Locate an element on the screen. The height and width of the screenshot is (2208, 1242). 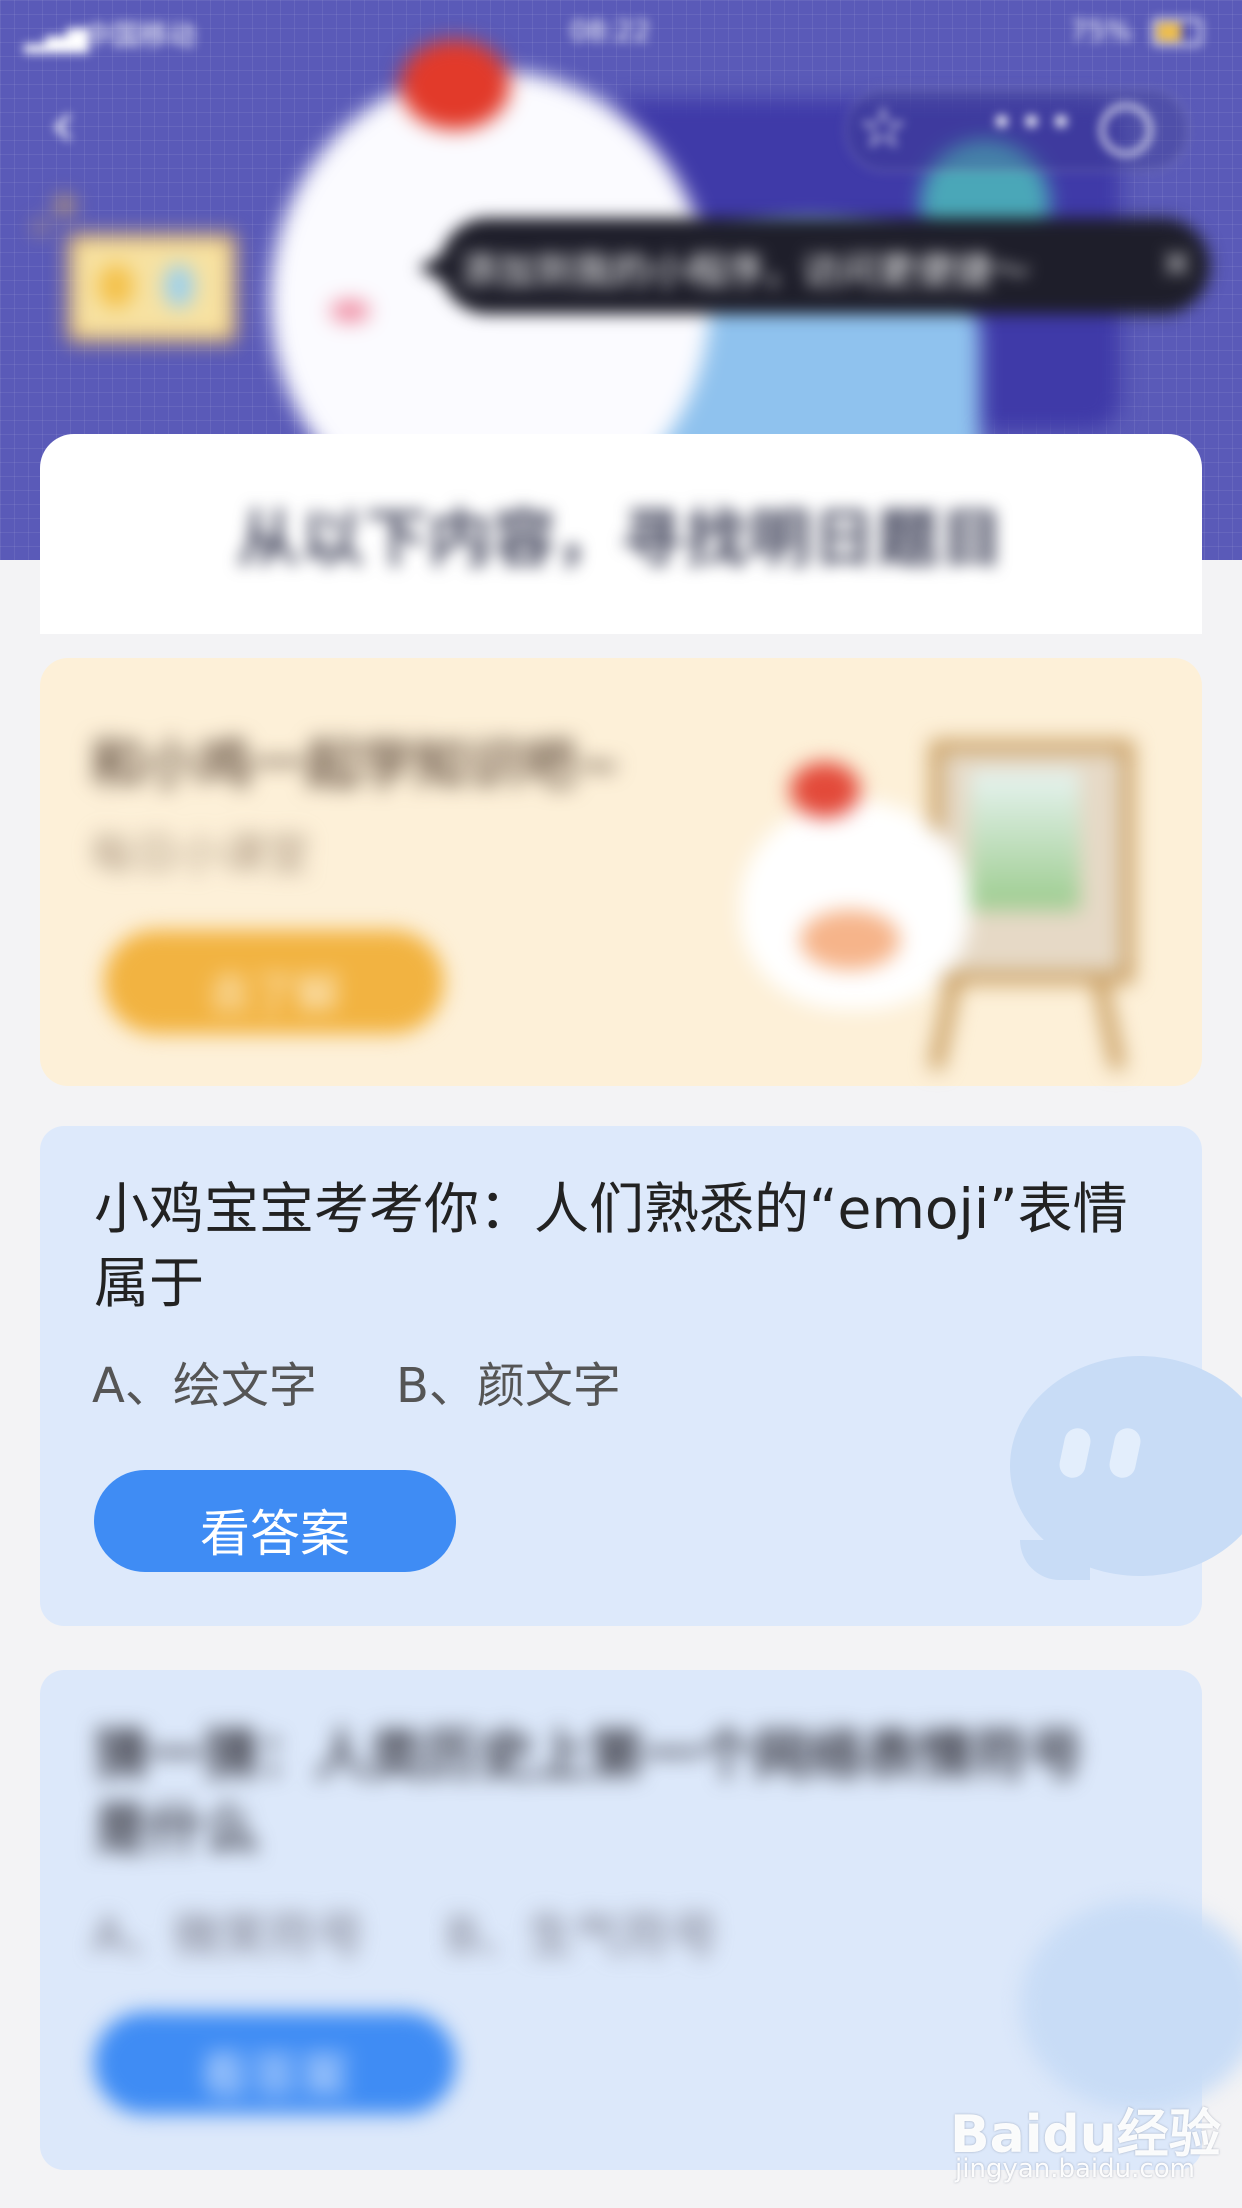
question-text: 小鸡宝宝考考你：人们熟悉的“emoji”表情属于 is located at coordinates (611, 1246).